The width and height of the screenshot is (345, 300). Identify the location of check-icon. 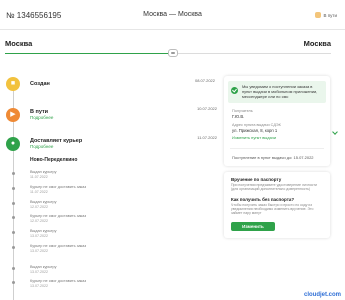
(234, 90).